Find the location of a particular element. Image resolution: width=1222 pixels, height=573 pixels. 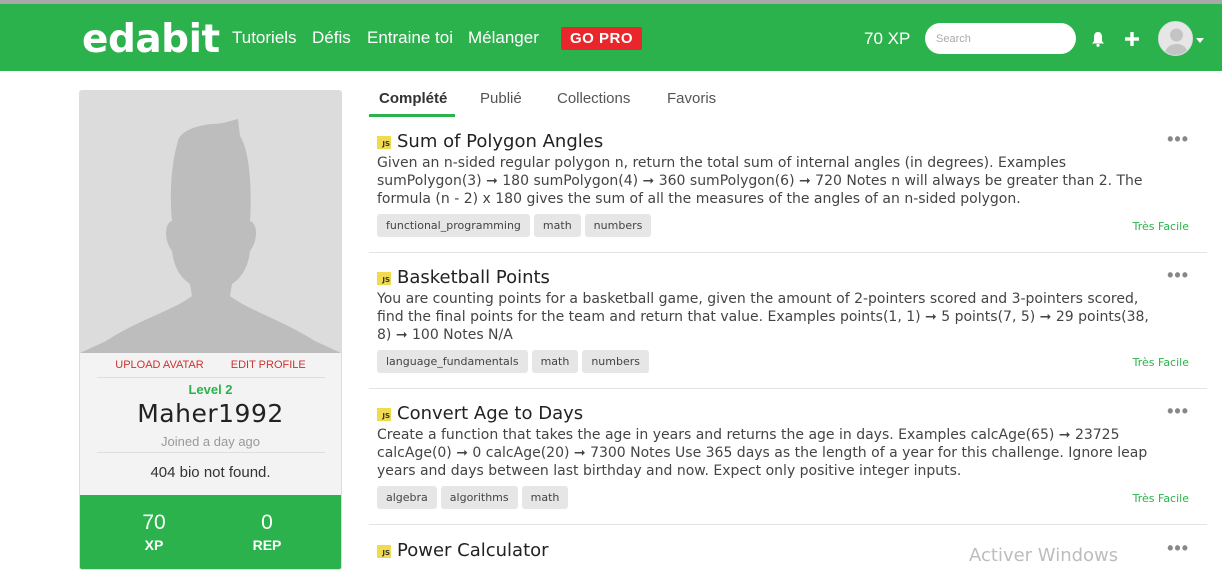

joined-date: Joined a day ago is located at coordinates (210, 441).